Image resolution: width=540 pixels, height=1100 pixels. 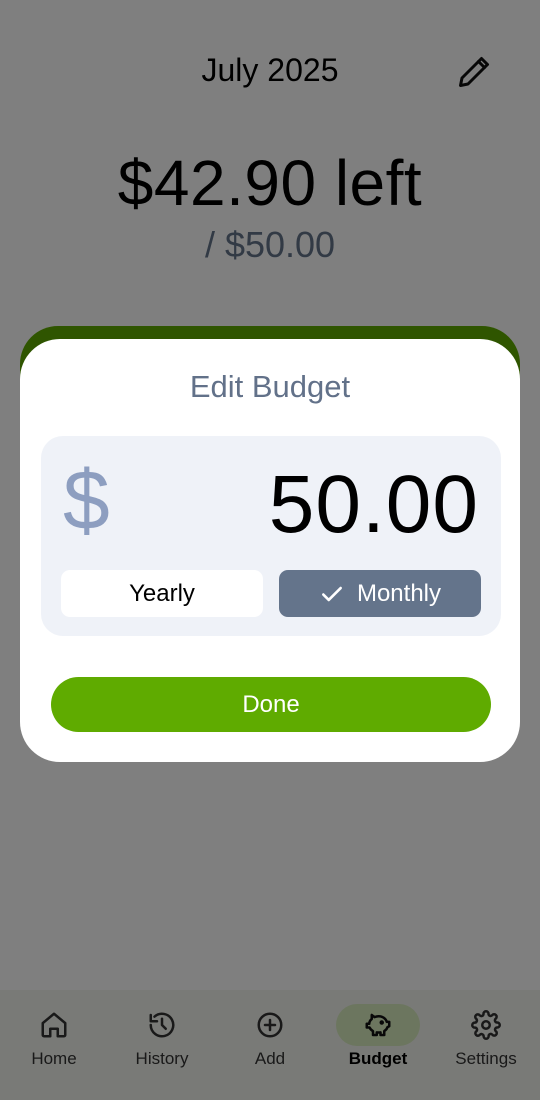 I want to click on done-button: Done, so click(x=271, y=704).